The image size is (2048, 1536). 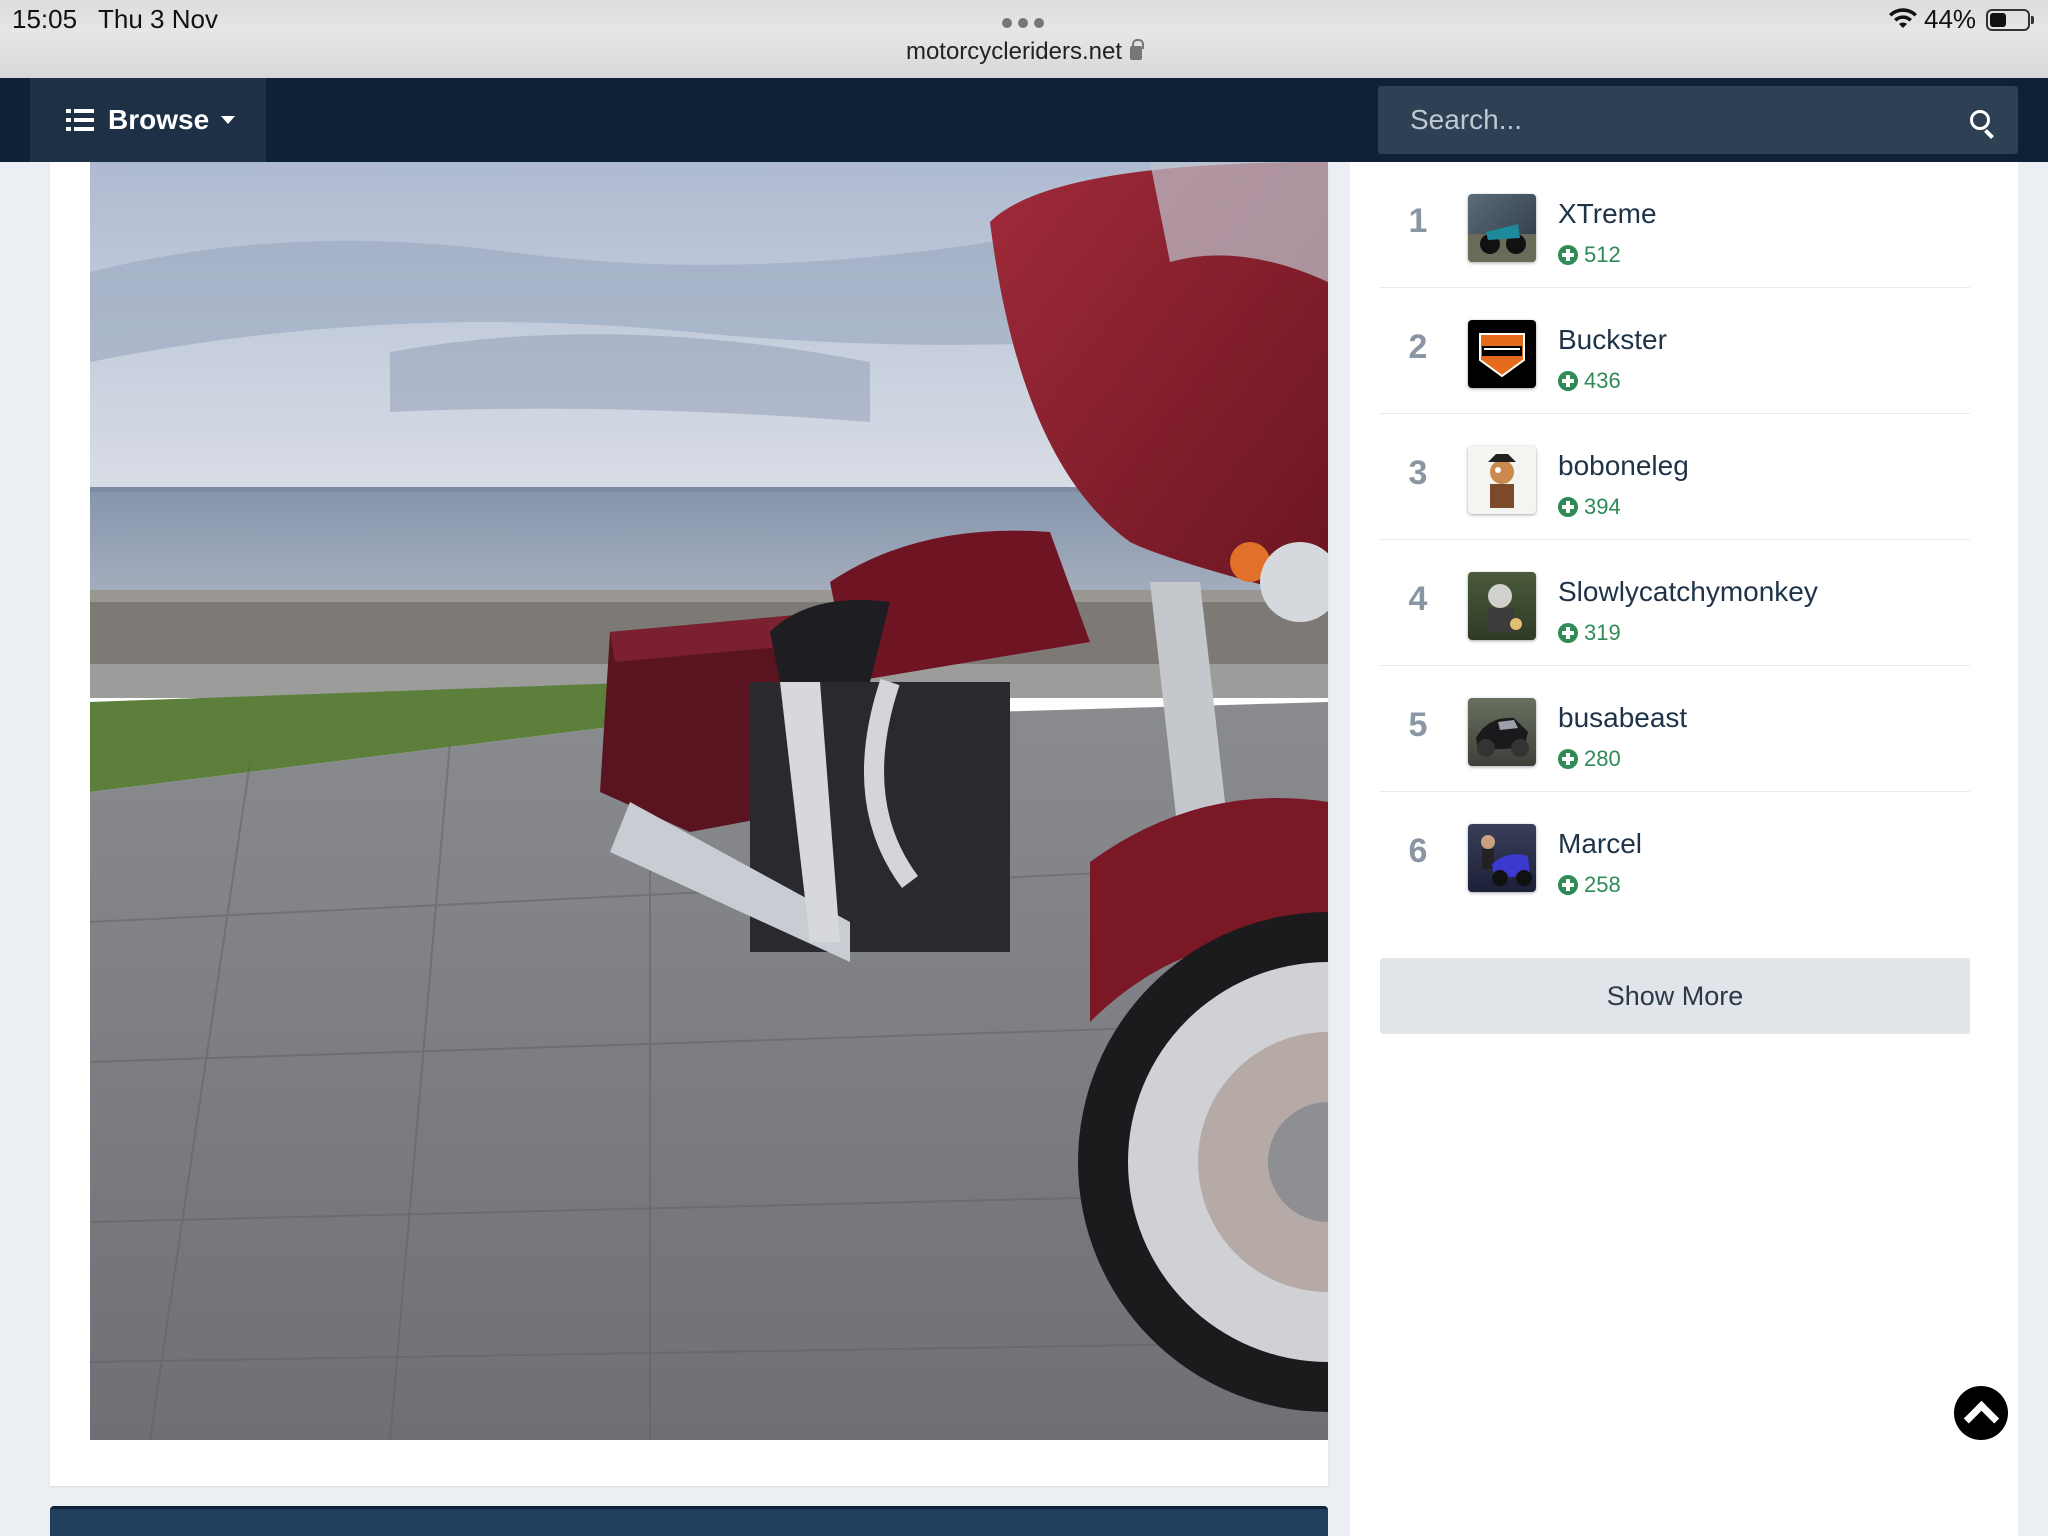 I want to click on reputation-count: 436, so click(x=1589, y=381).